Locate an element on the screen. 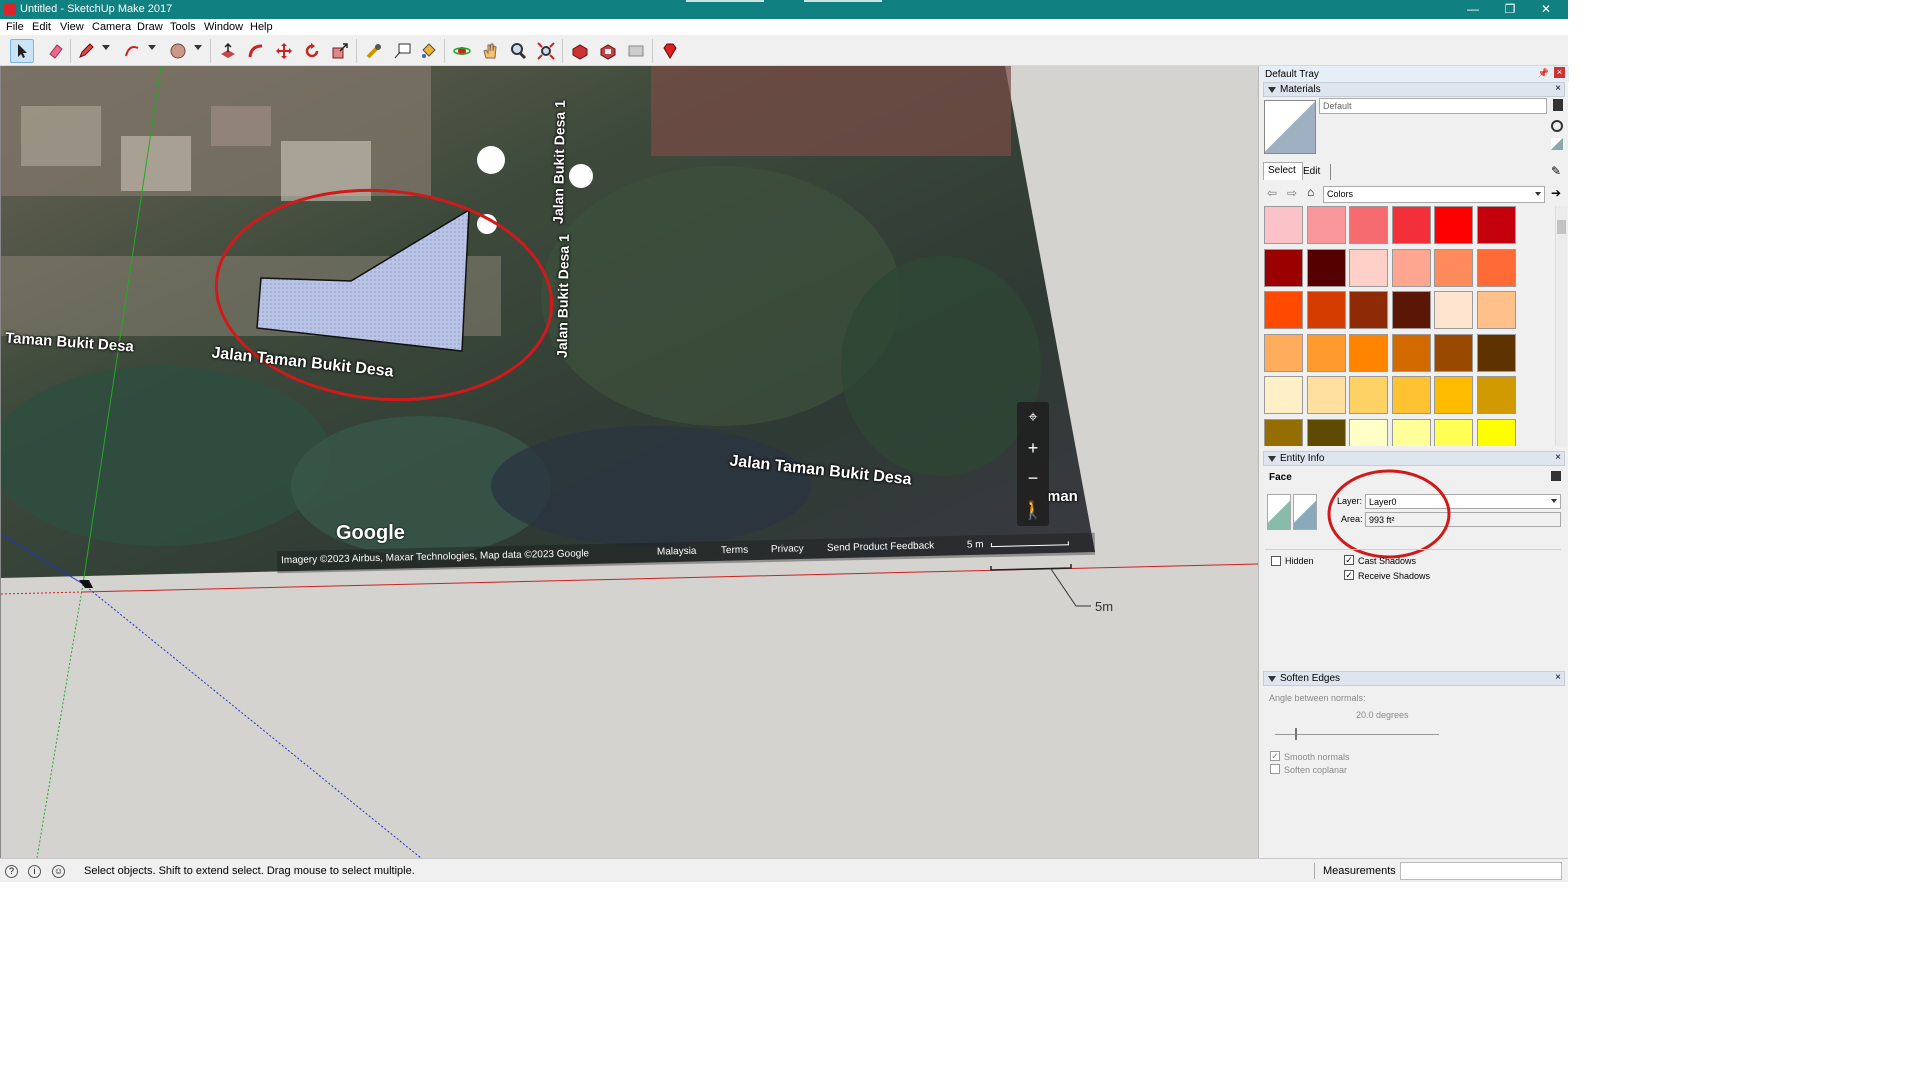 This screenshot has height=1080, width=1920. paint-bucket-tool is located at coordinates (428, 51).